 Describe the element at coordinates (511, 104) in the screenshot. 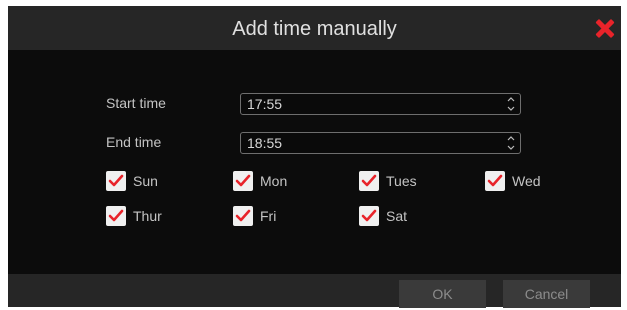

I see `start-time-spinner` at that location.